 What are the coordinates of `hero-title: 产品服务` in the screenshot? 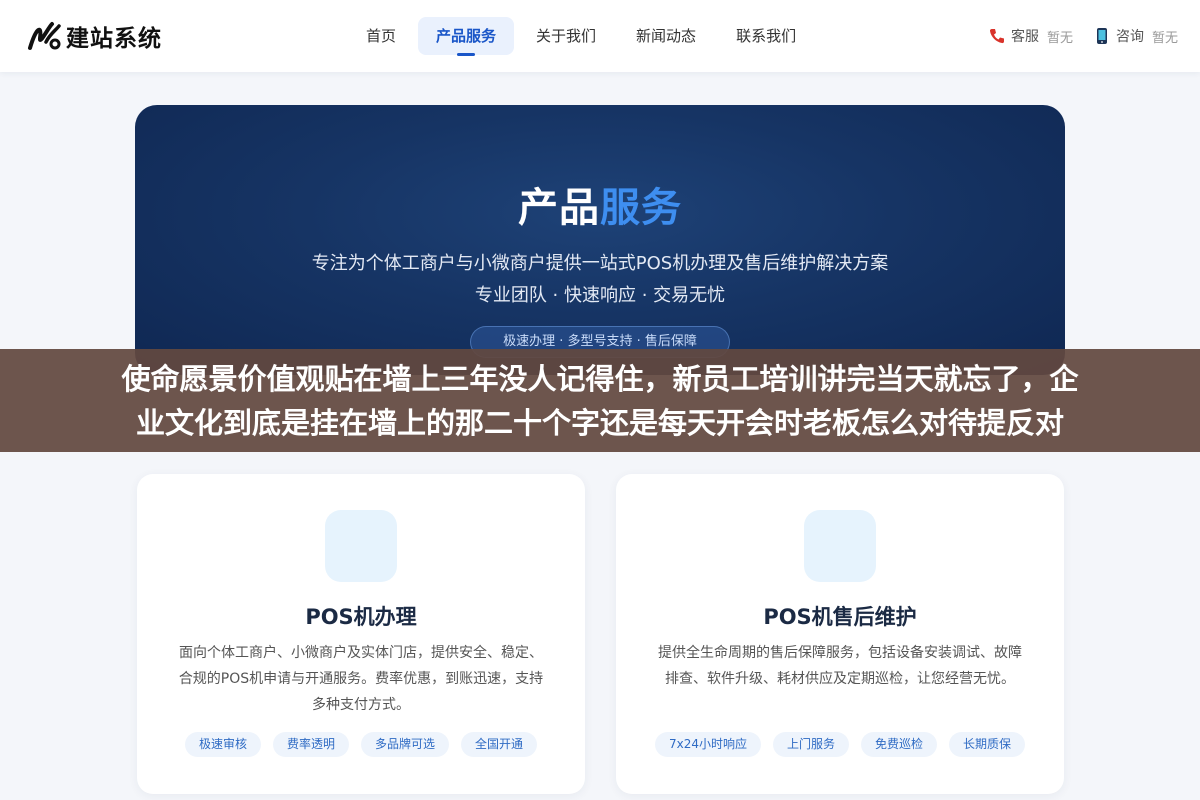 It's located at (600, 204).